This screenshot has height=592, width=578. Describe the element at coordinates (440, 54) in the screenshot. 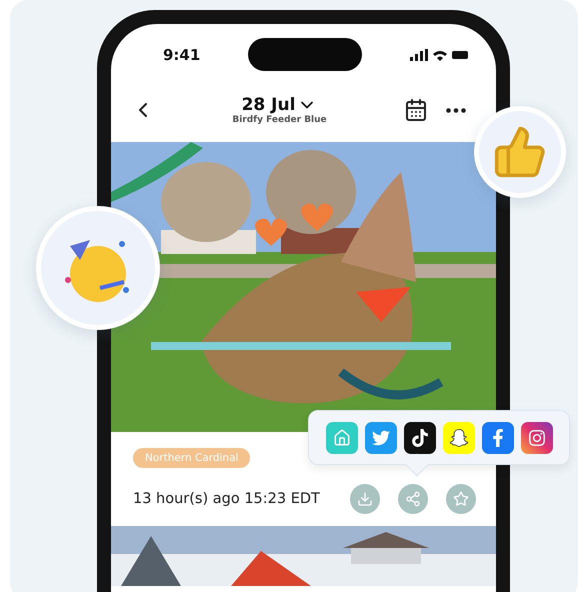

I see `status-icons` at that location.